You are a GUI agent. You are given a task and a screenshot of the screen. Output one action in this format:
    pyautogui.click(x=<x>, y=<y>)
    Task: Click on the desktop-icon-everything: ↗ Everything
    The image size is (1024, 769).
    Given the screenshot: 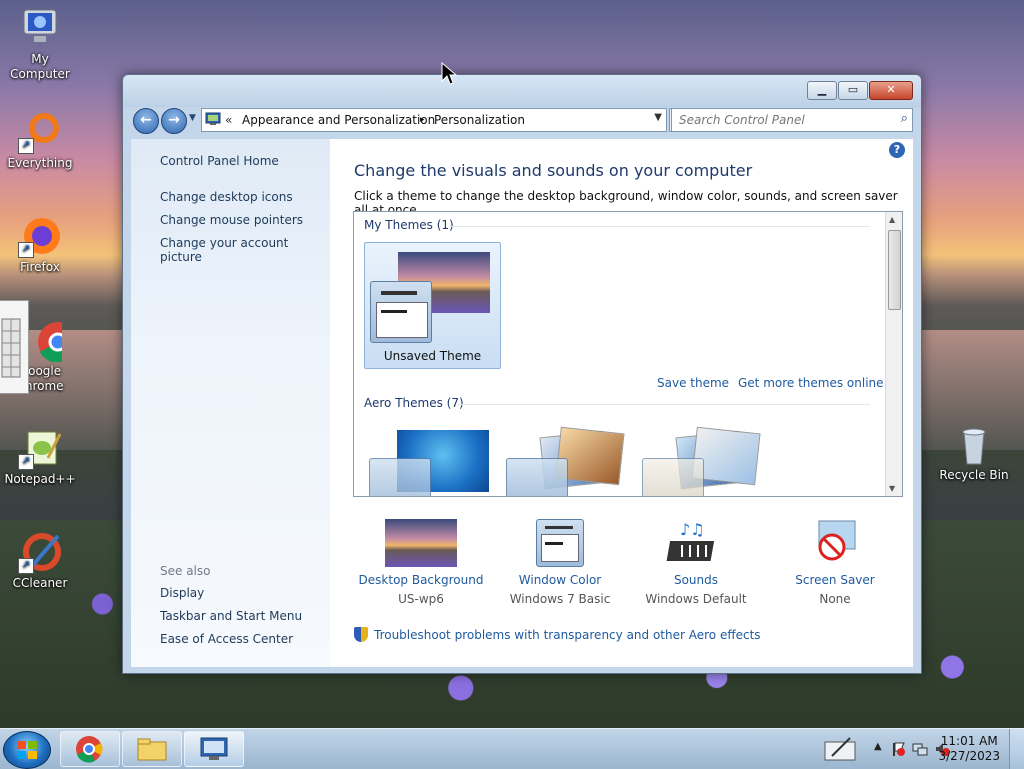 What is the action you would take?
    pyautogui.click(x=40, y=140)
    